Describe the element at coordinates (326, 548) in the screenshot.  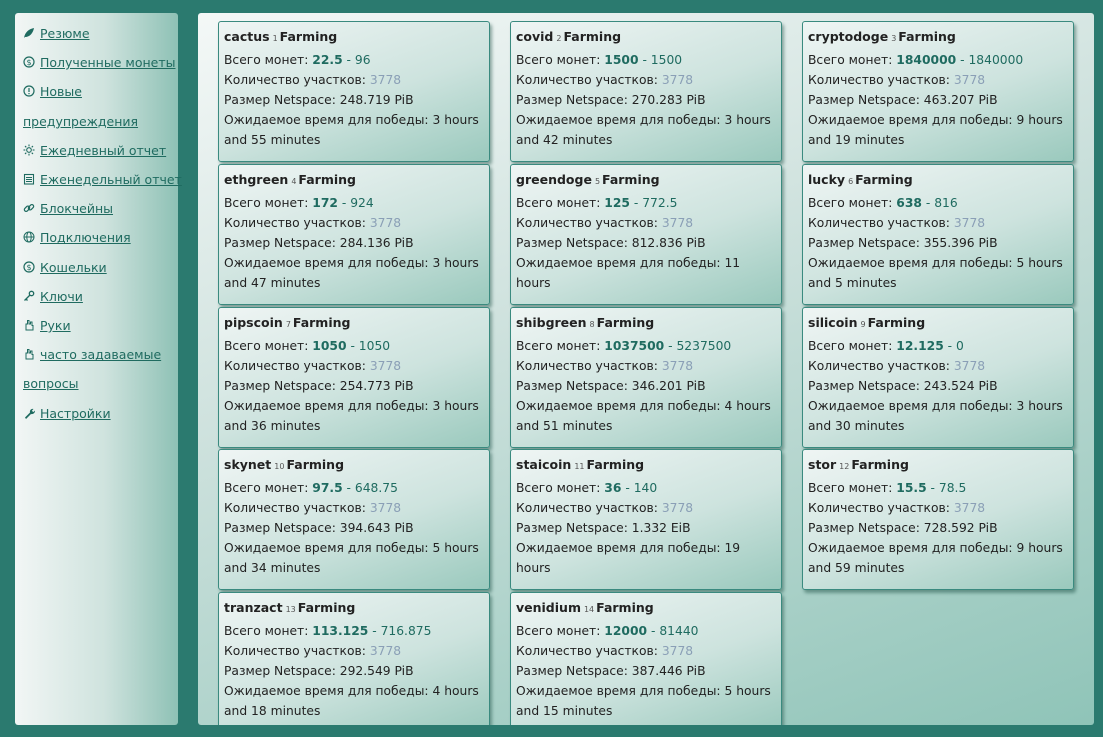
I see `eta-label: Ожидаемое время для победы:` at that location.